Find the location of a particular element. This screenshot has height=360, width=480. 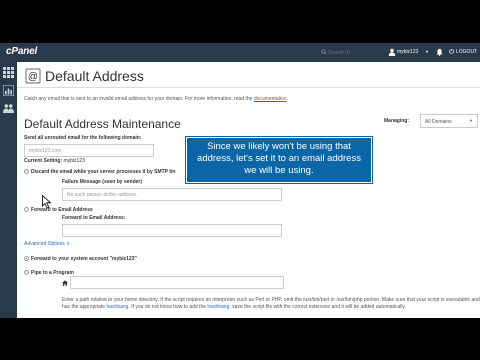

managing-label: Managing: is located at coordinates (396, 121).